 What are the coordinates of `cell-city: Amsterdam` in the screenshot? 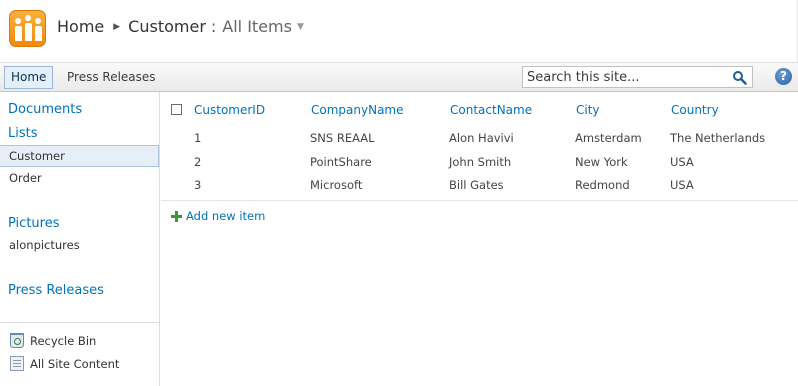 It's located at (608, 138).